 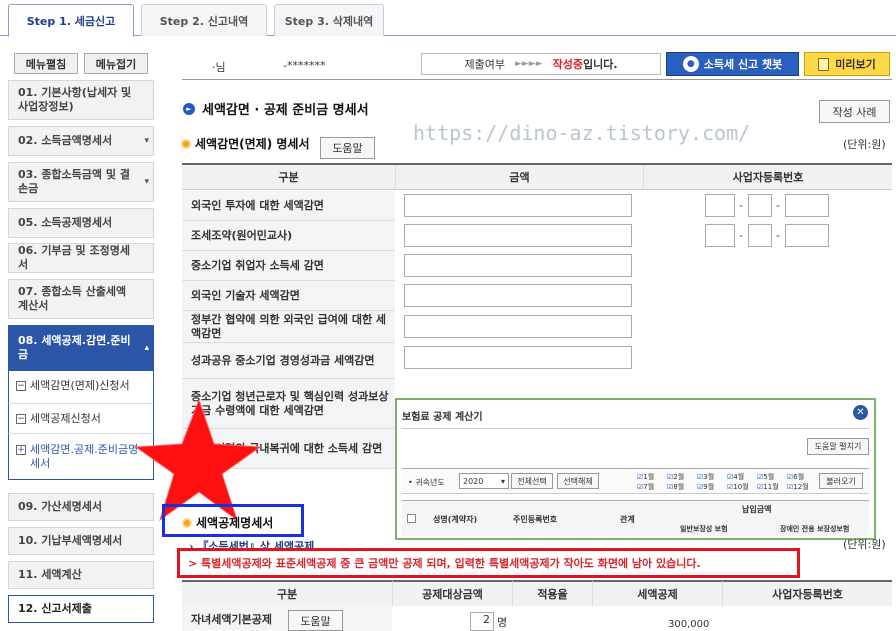 I want to click on preview-button: 미리보기, so click(x=847, y=64).